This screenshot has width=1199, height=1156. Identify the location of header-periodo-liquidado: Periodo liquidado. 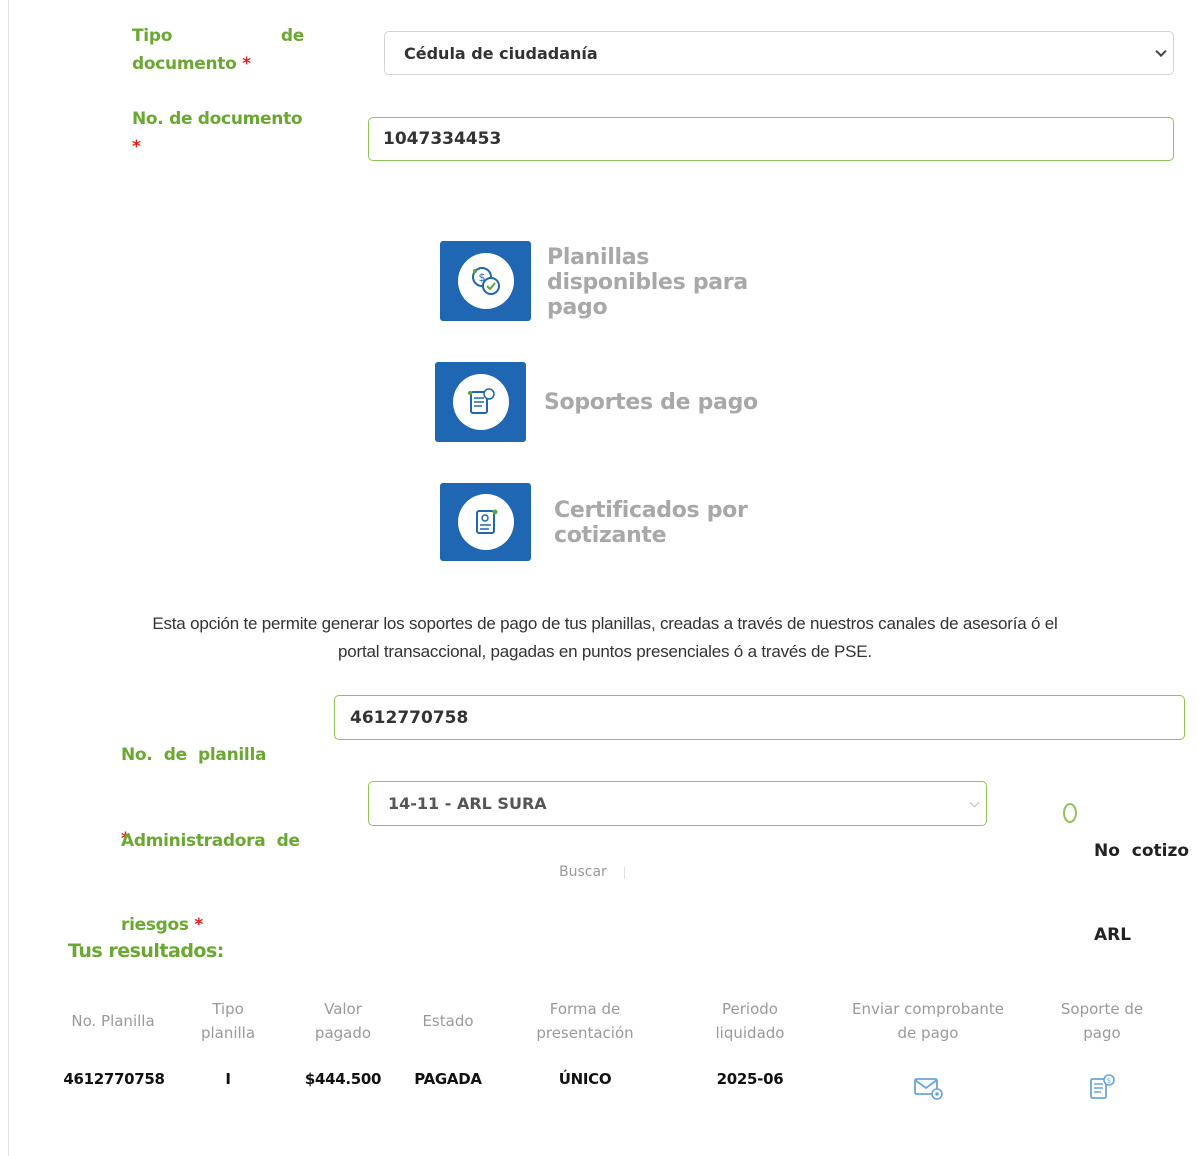
(750, 1021).